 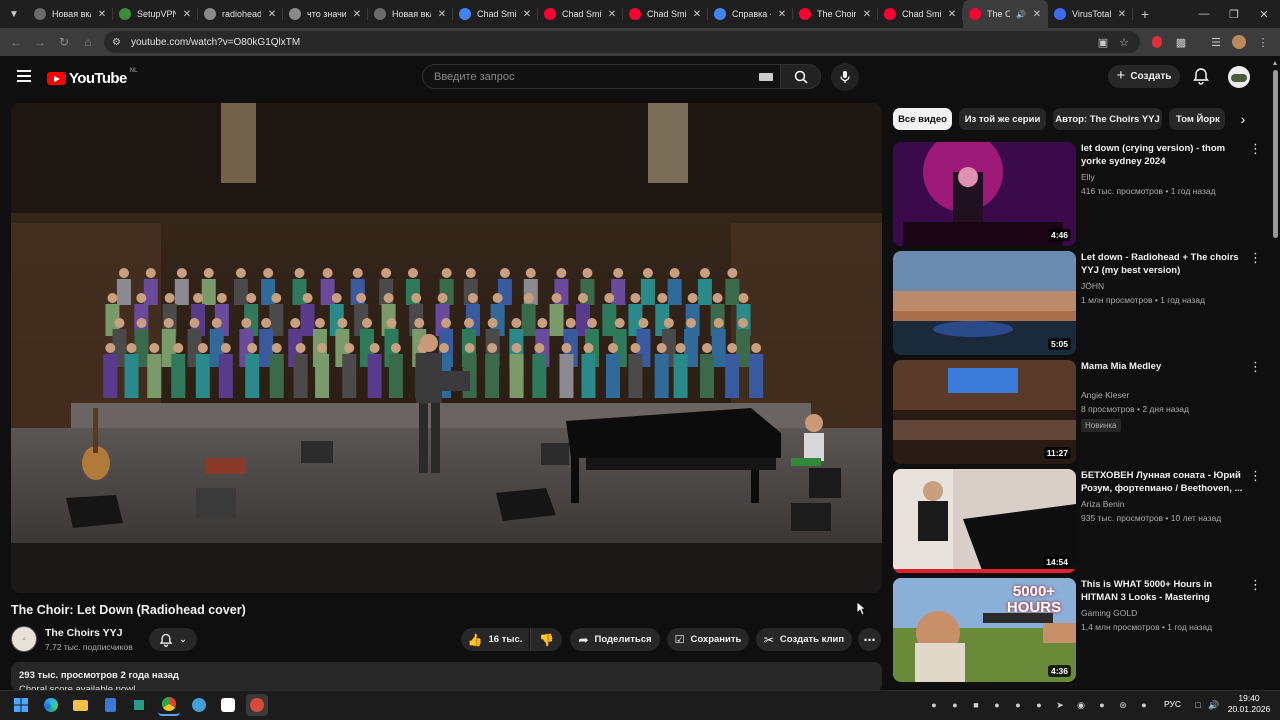 I want to click on language-indicator: РУС, so click(x=1172, y=704).